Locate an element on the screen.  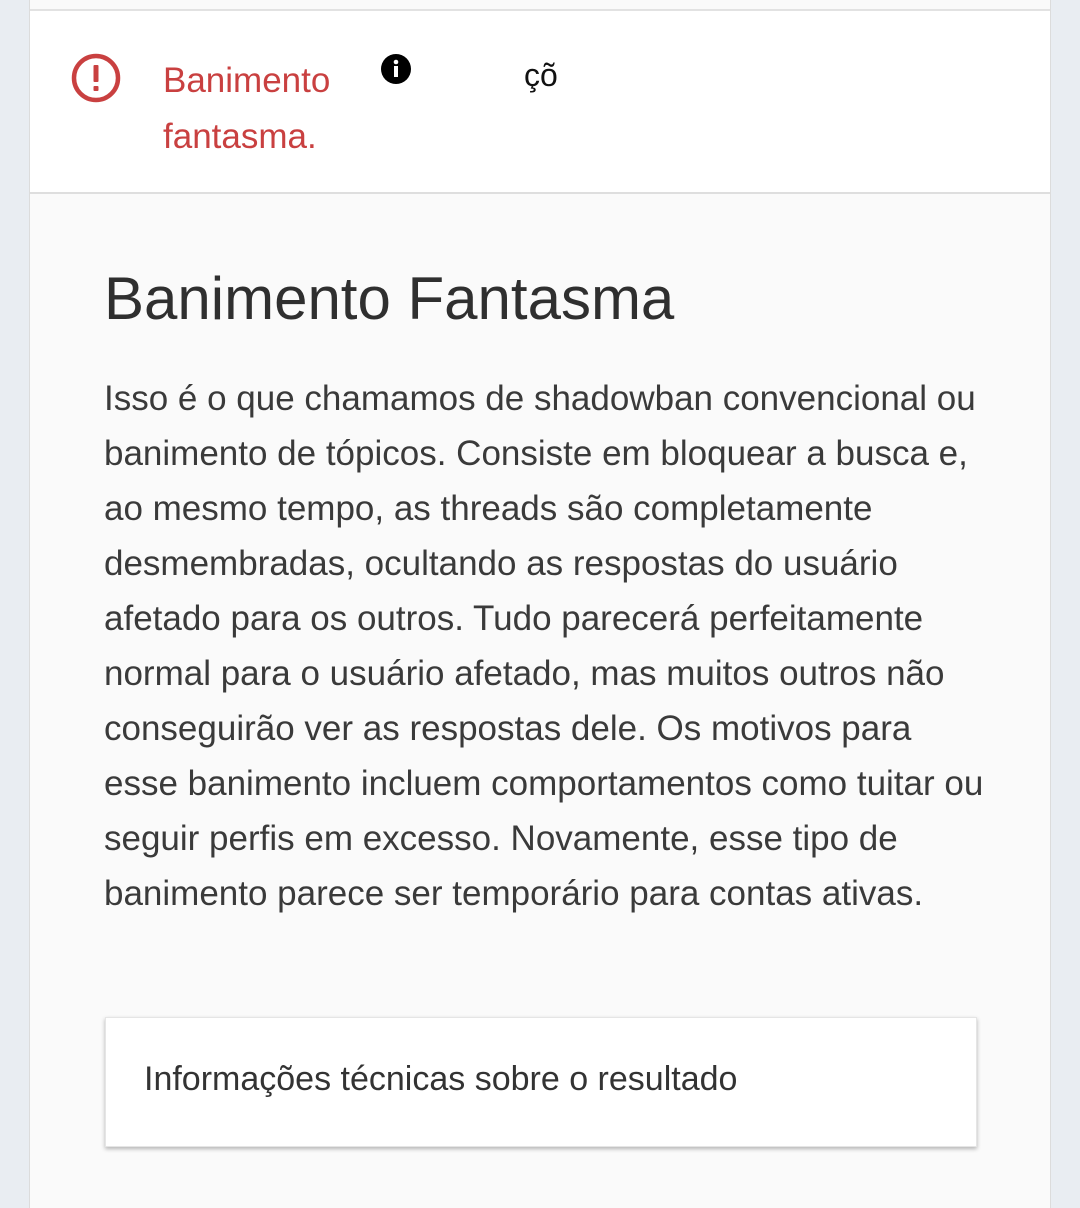
alert-circle-icon is located at coordinates (96, 78).